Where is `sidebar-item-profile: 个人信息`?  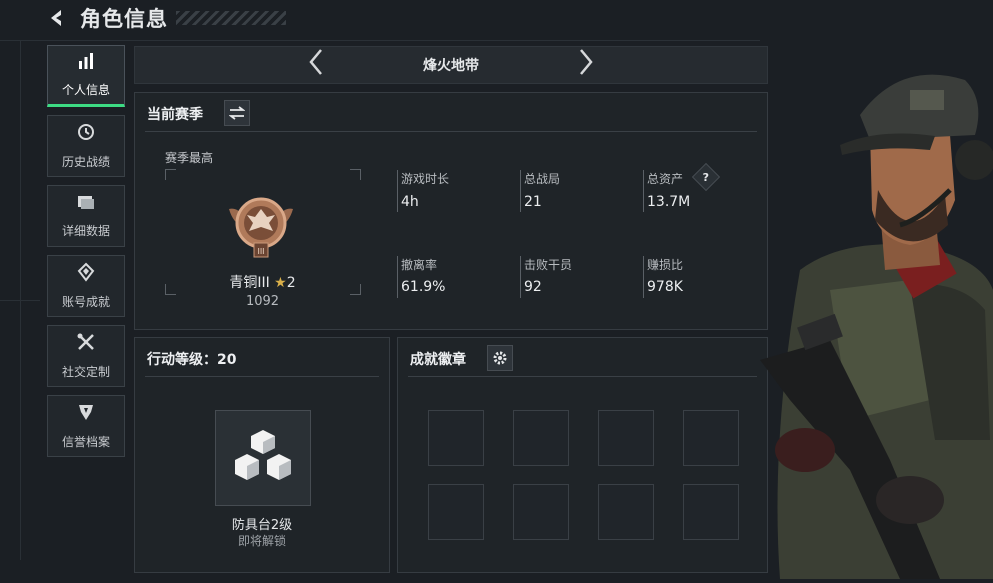
sidebar-item-profile: 个人信息 is located at coordinates (86, 76).